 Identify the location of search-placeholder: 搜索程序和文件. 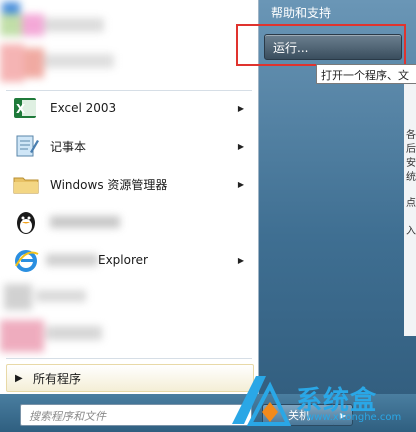
(67, 416).